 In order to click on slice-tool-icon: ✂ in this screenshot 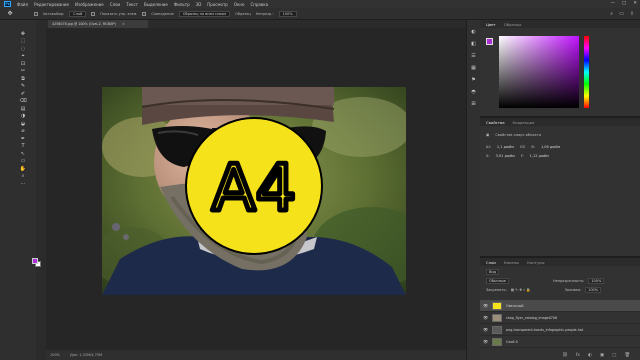, I will do `click(23, 72)`.